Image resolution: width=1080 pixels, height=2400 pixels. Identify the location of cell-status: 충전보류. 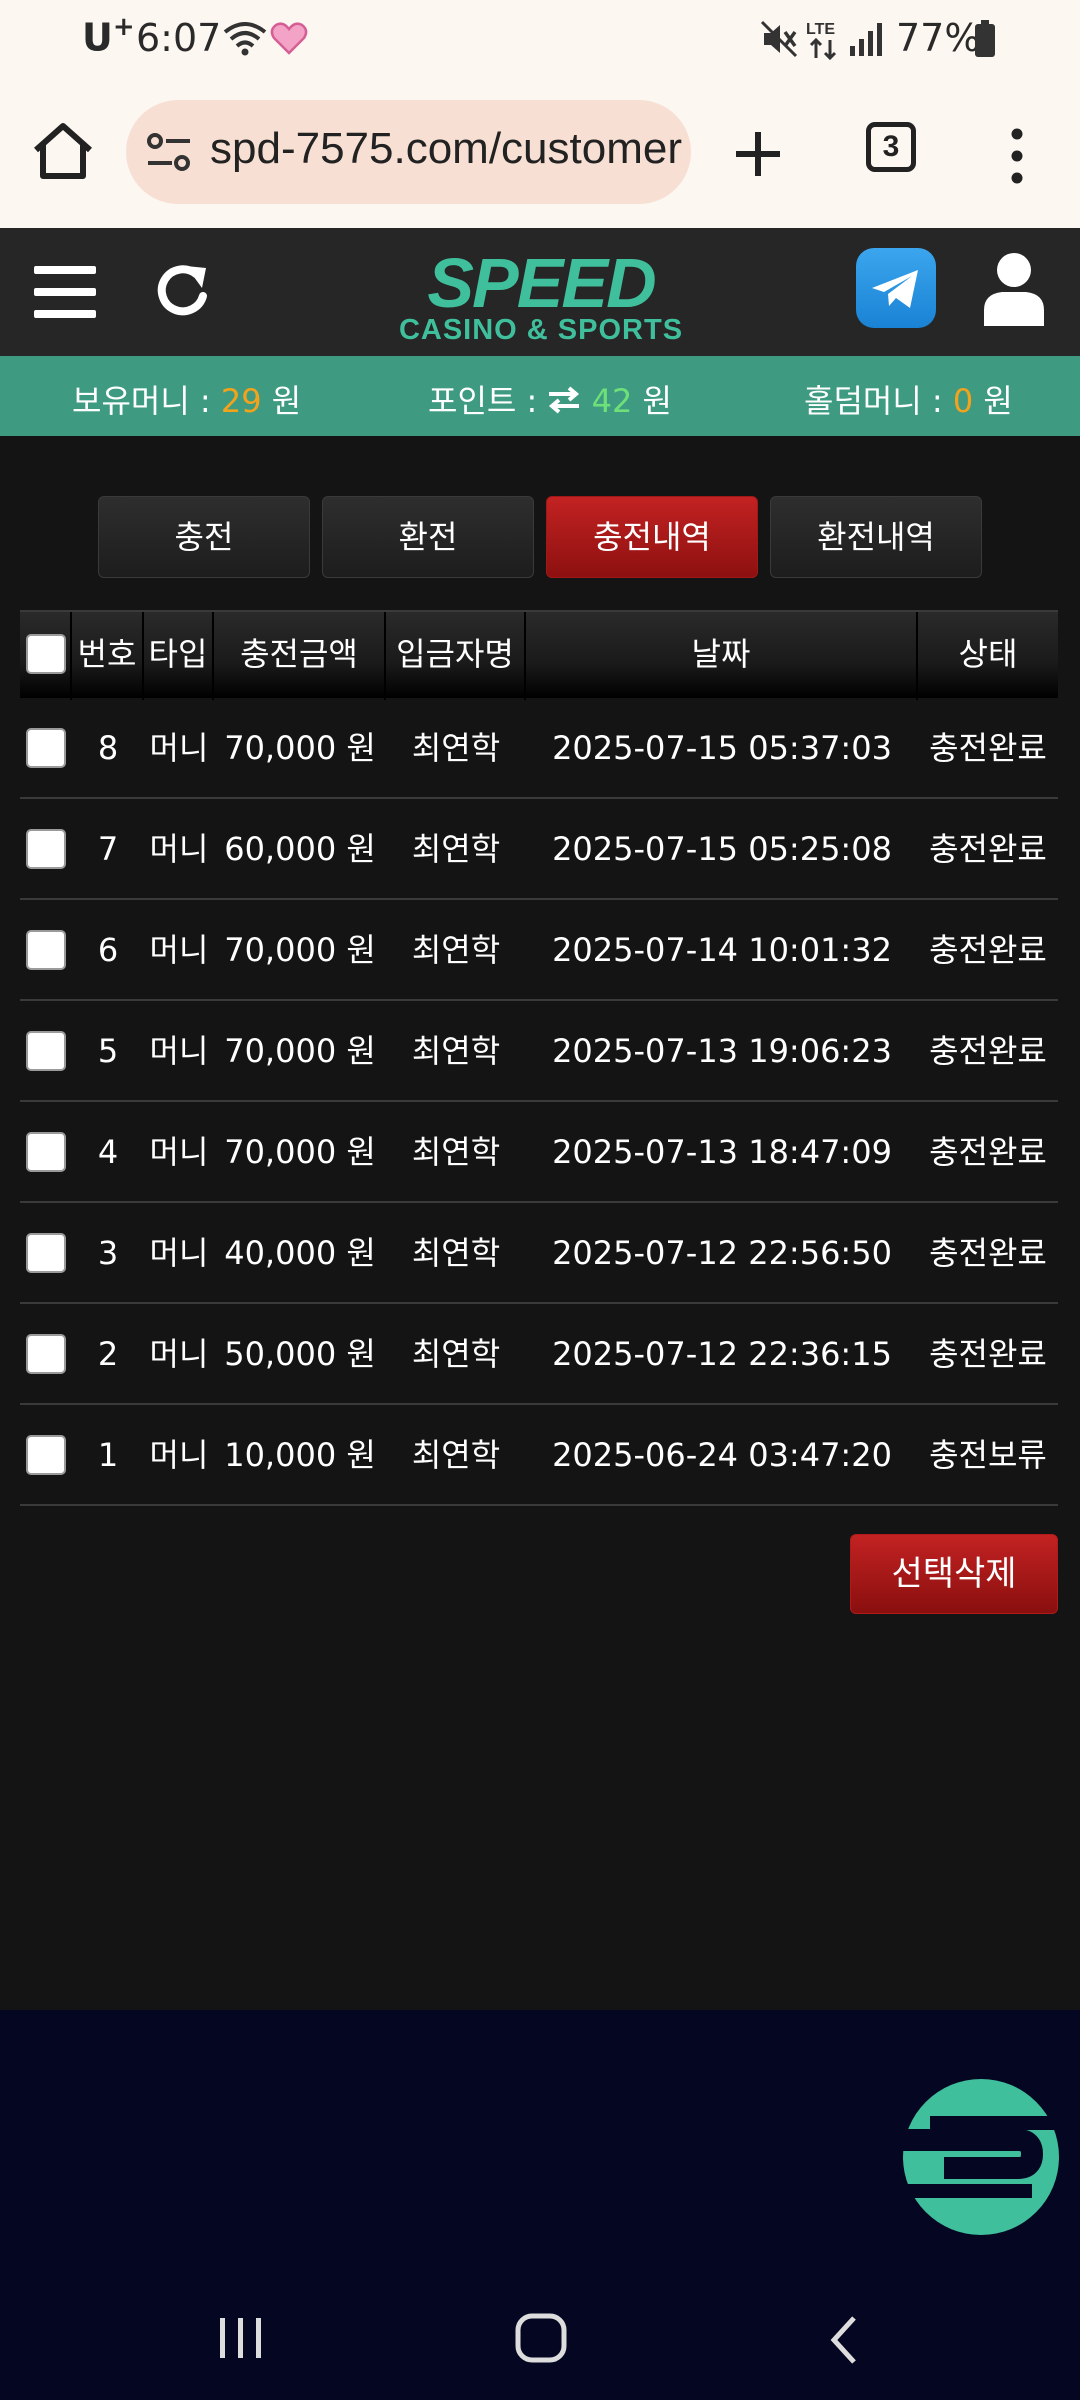
(988, 1455).